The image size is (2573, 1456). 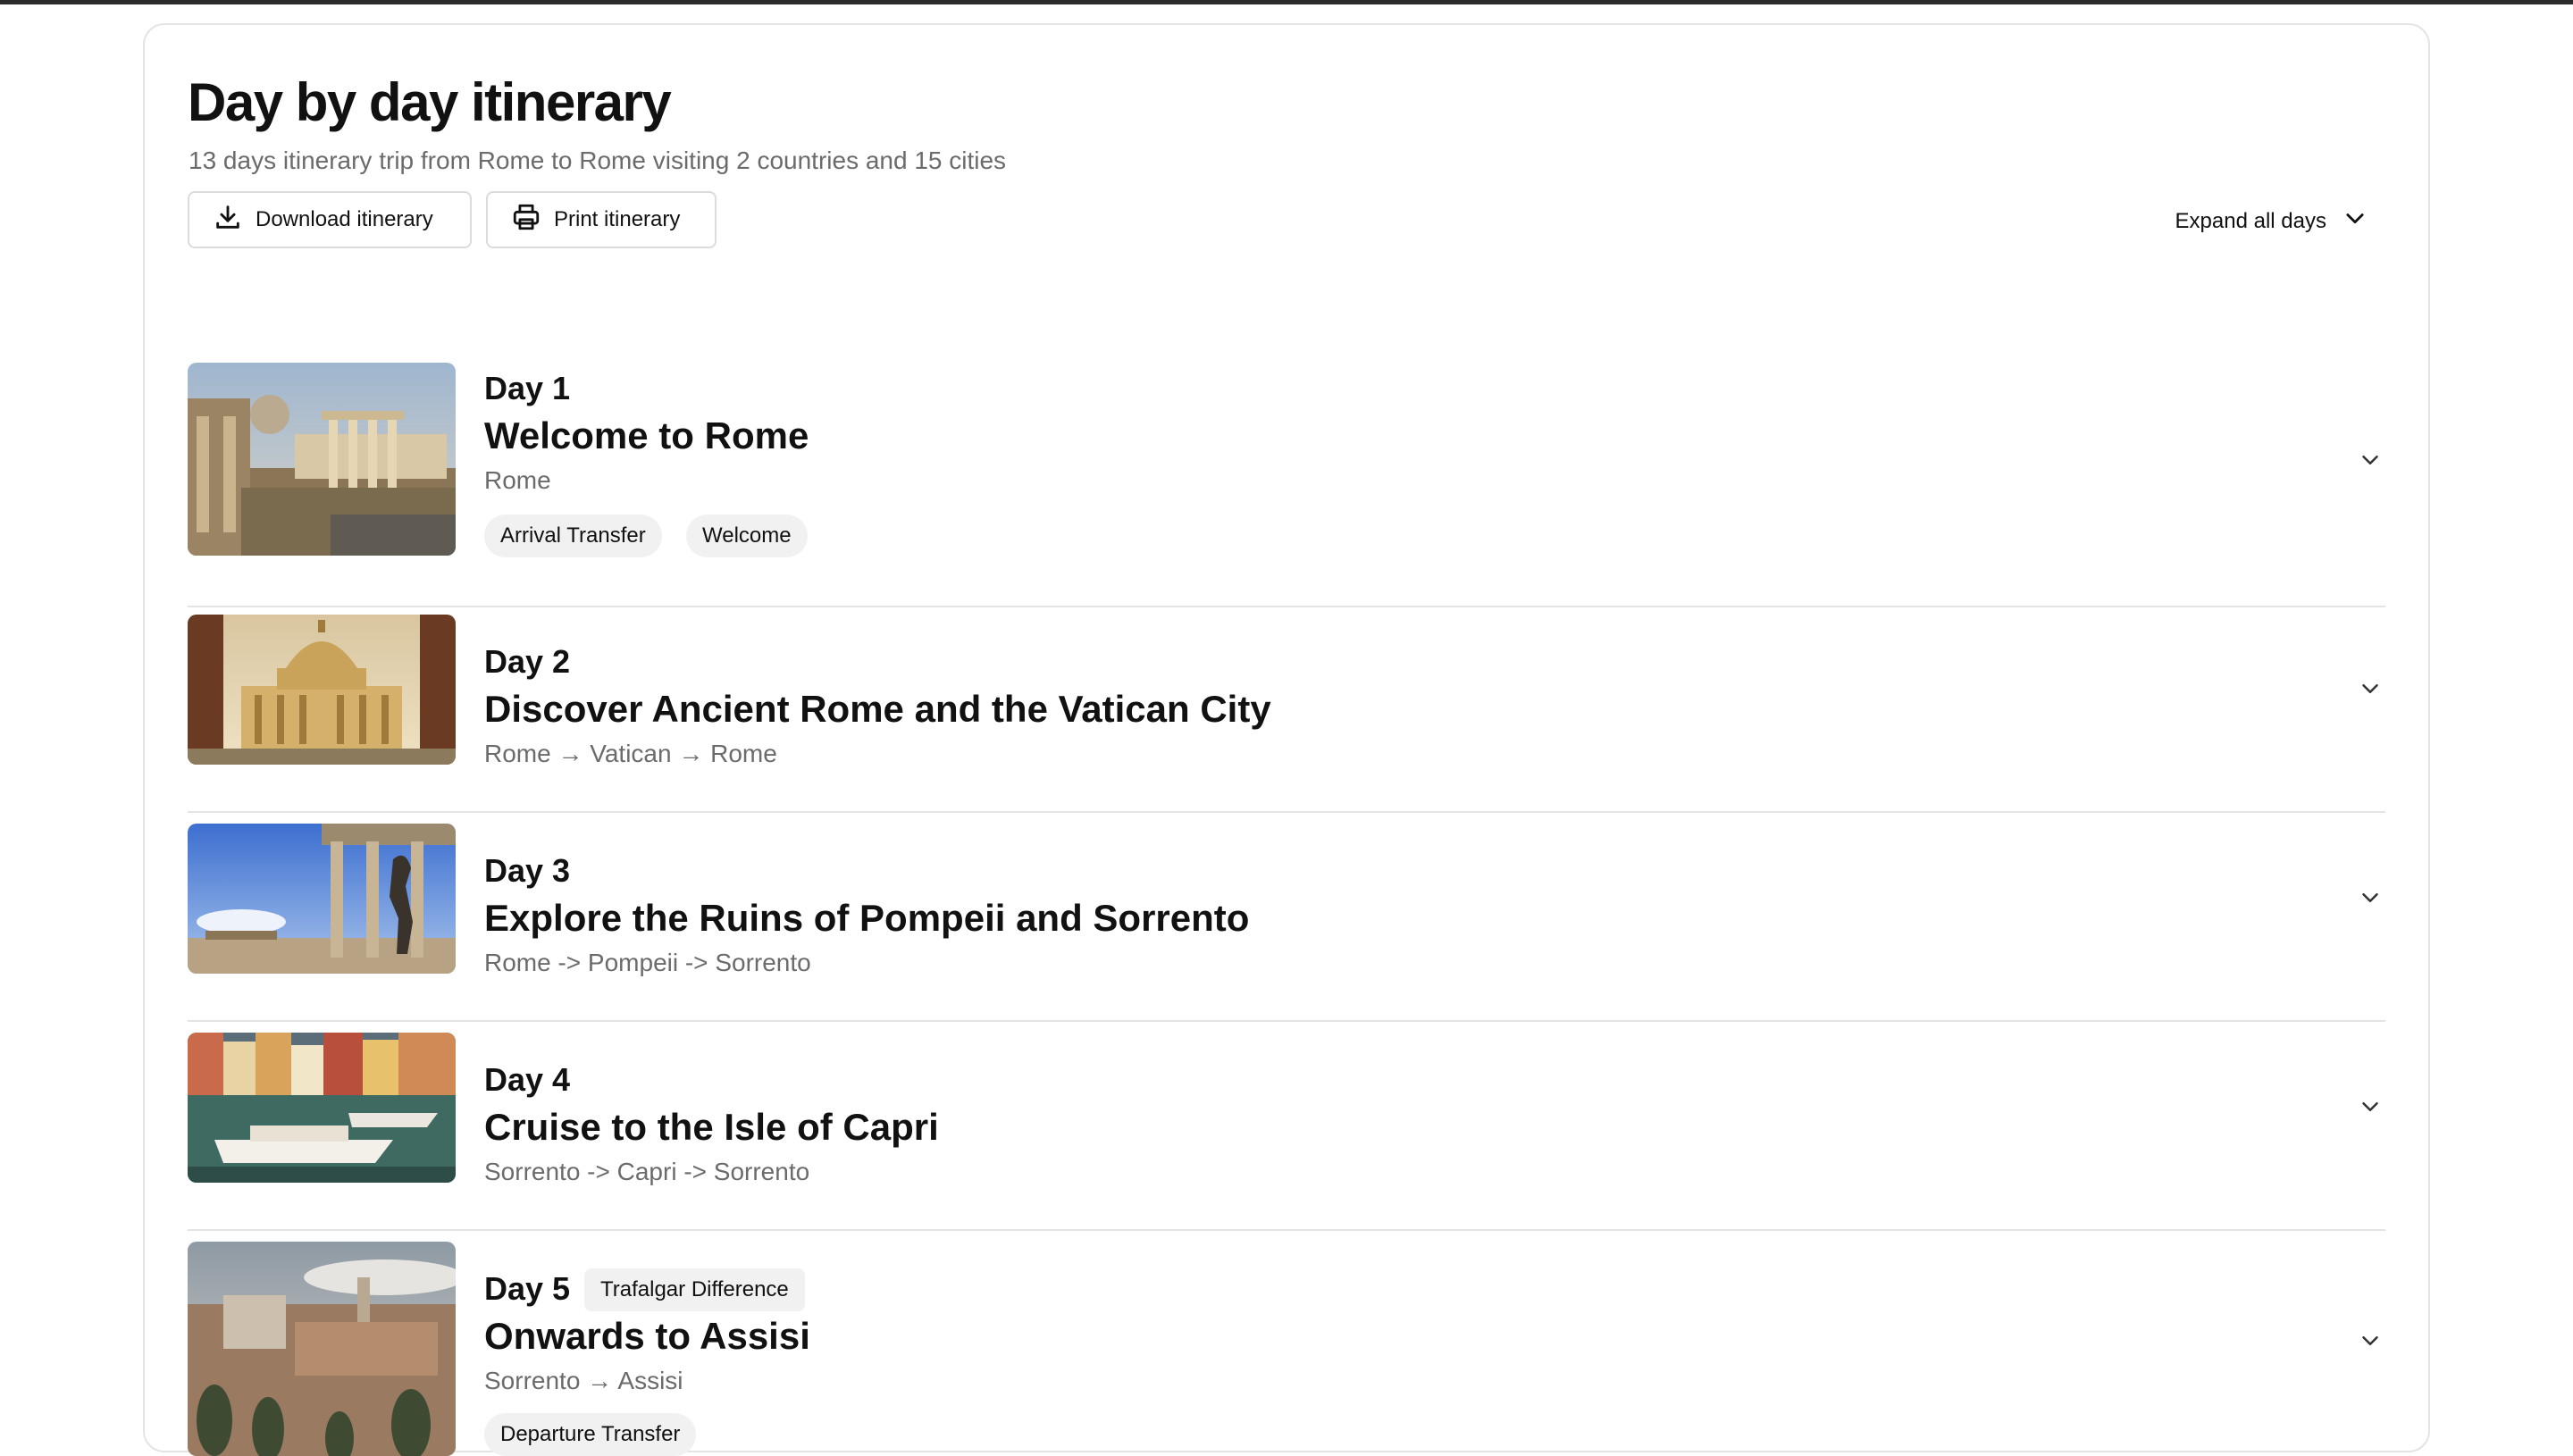 What do you see at coordinates (430, 102) in the screenshot?
I see `page-title: Day by day itinerary` at bounding box center [430, 102].